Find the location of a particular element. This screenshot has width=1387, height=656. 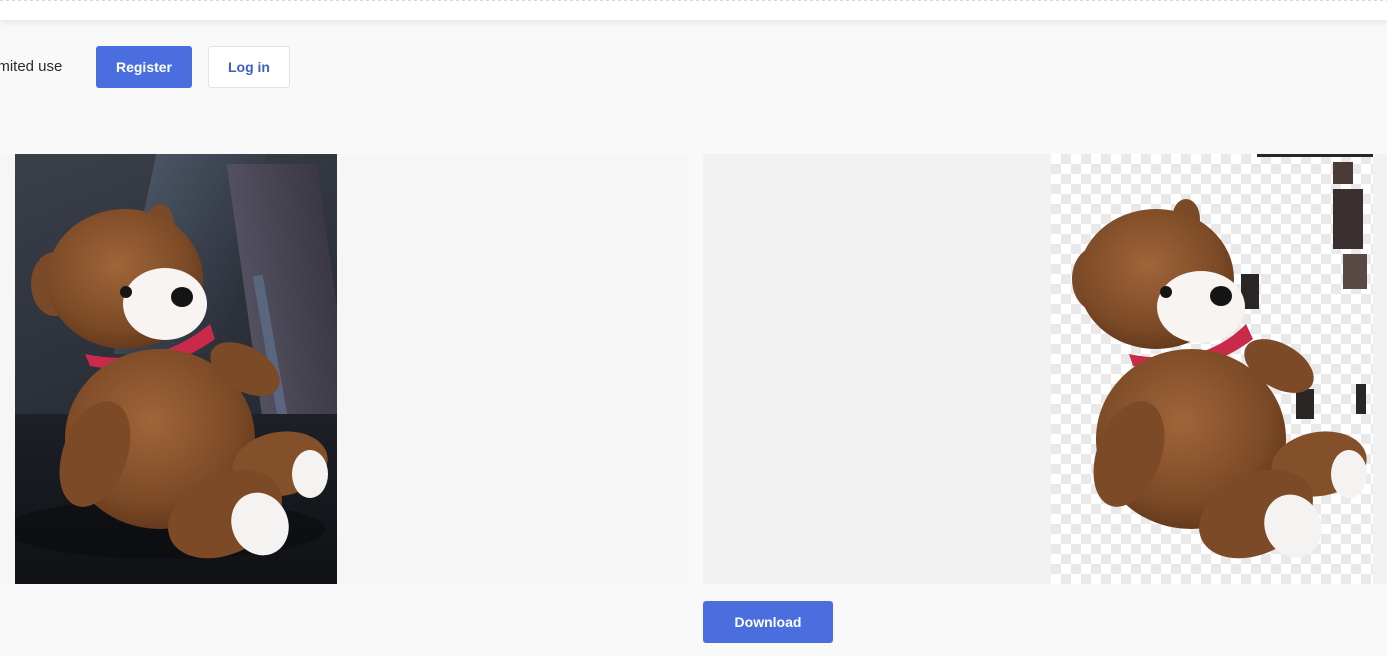

download-button: Download is located at coordinates (768, 622).